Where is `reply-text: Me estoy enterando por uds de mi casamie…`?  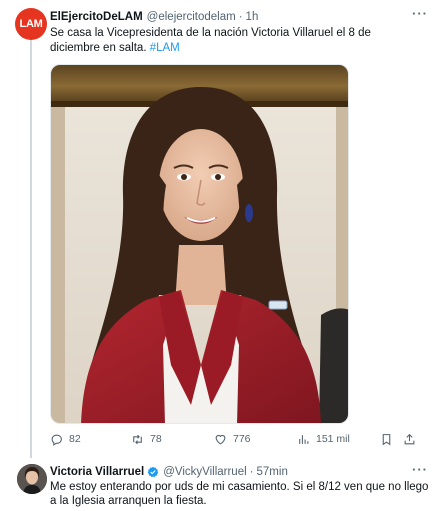
reply-text: Me estoy enterando por uds de mi casamie… is located at coordinates (239, 494).